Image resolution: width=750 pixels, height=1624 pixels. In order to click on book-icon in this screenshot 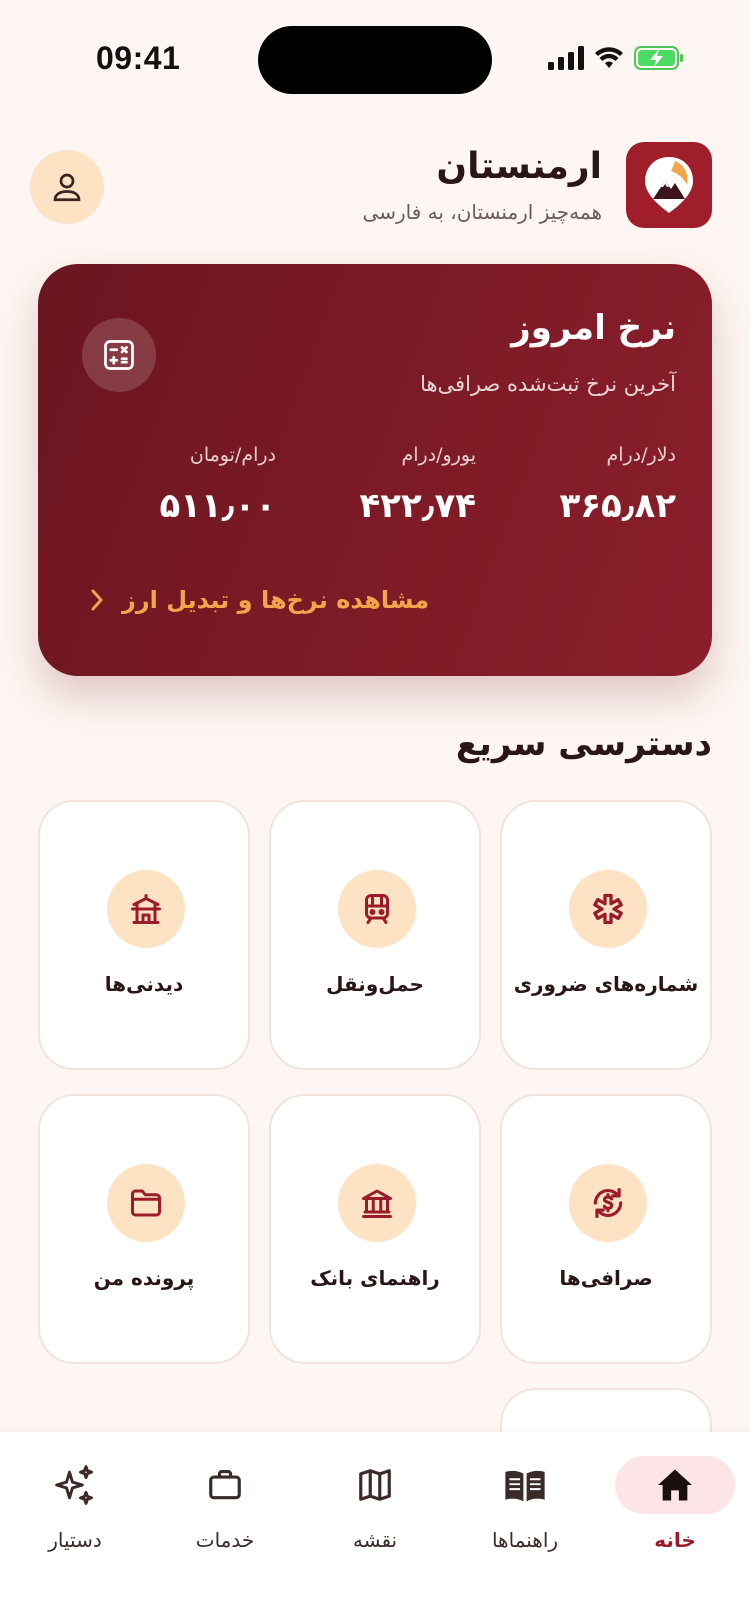, I will do `click(525, 1486)`.